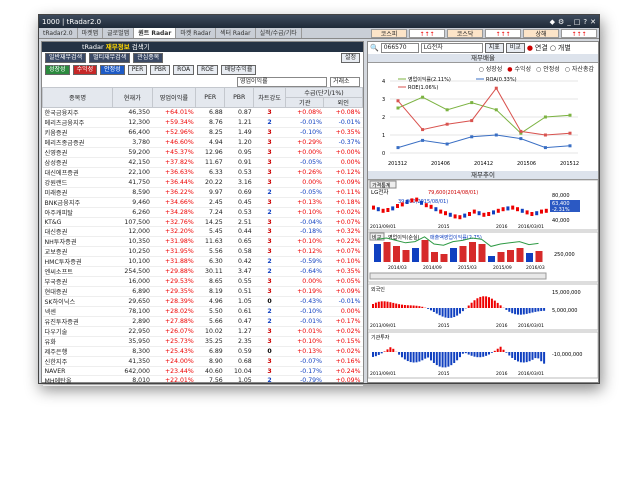 This screenshot has height=483, width=640. What do you see at coordinates (196, 33) in the screenshot?
I see `tab-market-radar: 마켓 Radar` at bounding box center [196, 33].